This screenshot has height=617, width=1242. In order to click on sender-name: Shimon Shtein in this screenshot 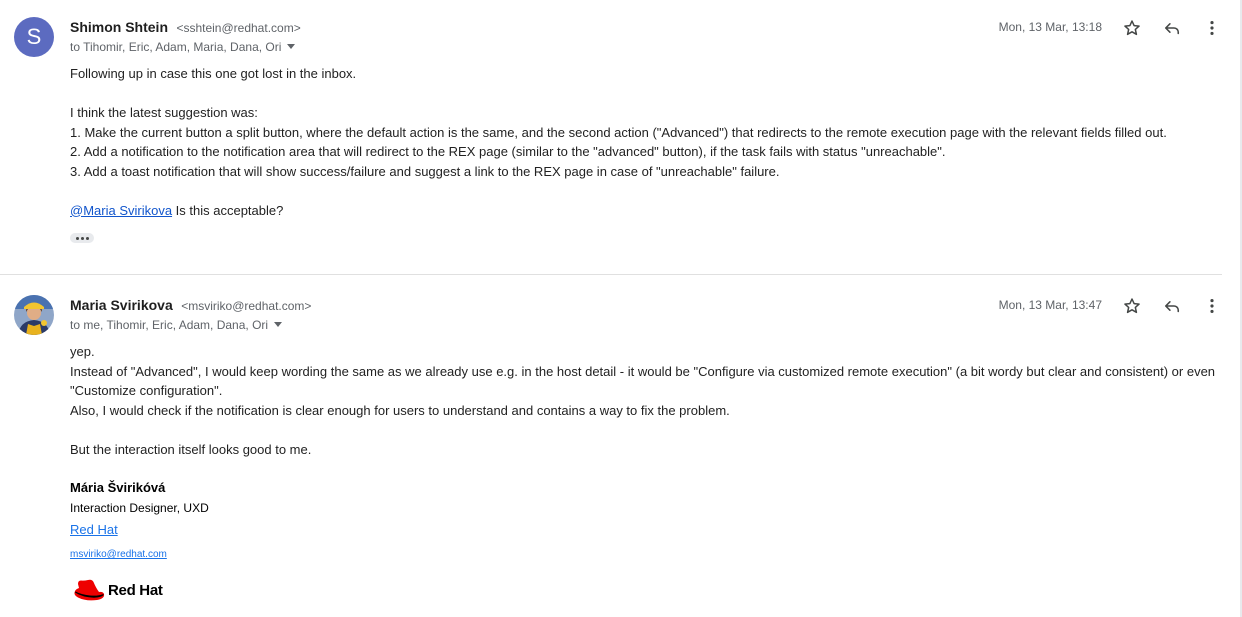, I will do `click(119, 27)`.